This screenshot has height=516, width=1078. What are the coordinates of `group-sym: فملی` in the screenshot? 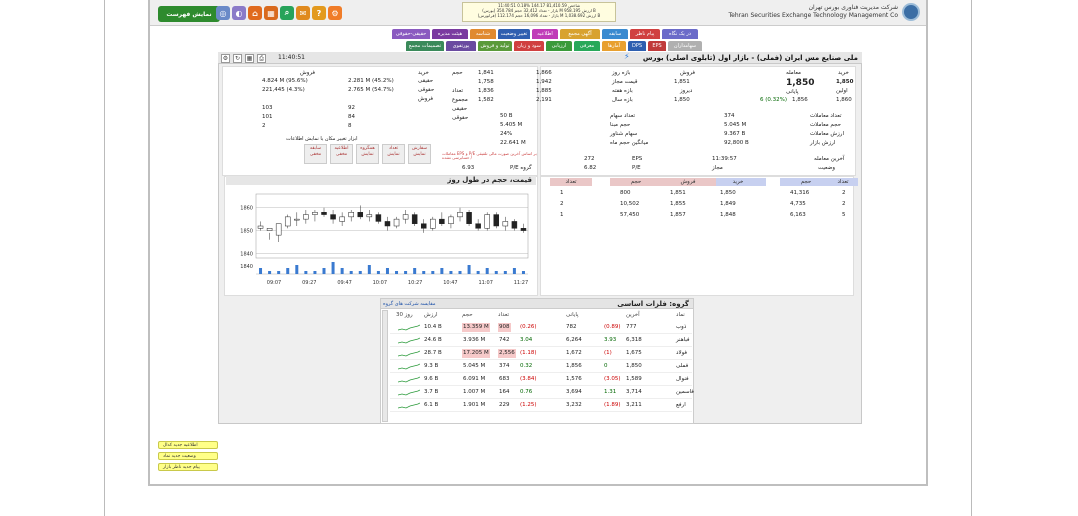 It's located at (682, 367).